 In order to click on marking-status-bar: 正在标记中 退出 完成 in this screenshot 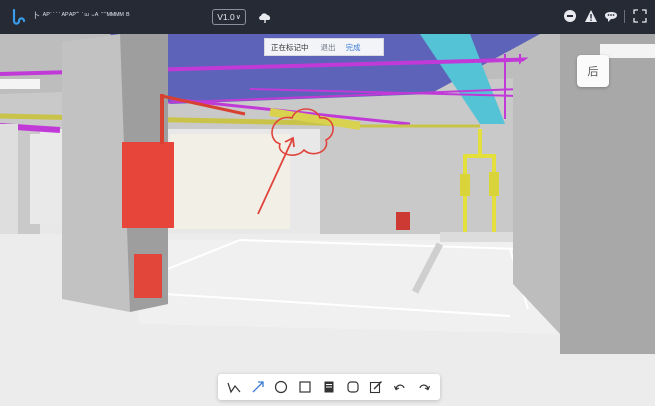, I will do `click(324, 47)`.